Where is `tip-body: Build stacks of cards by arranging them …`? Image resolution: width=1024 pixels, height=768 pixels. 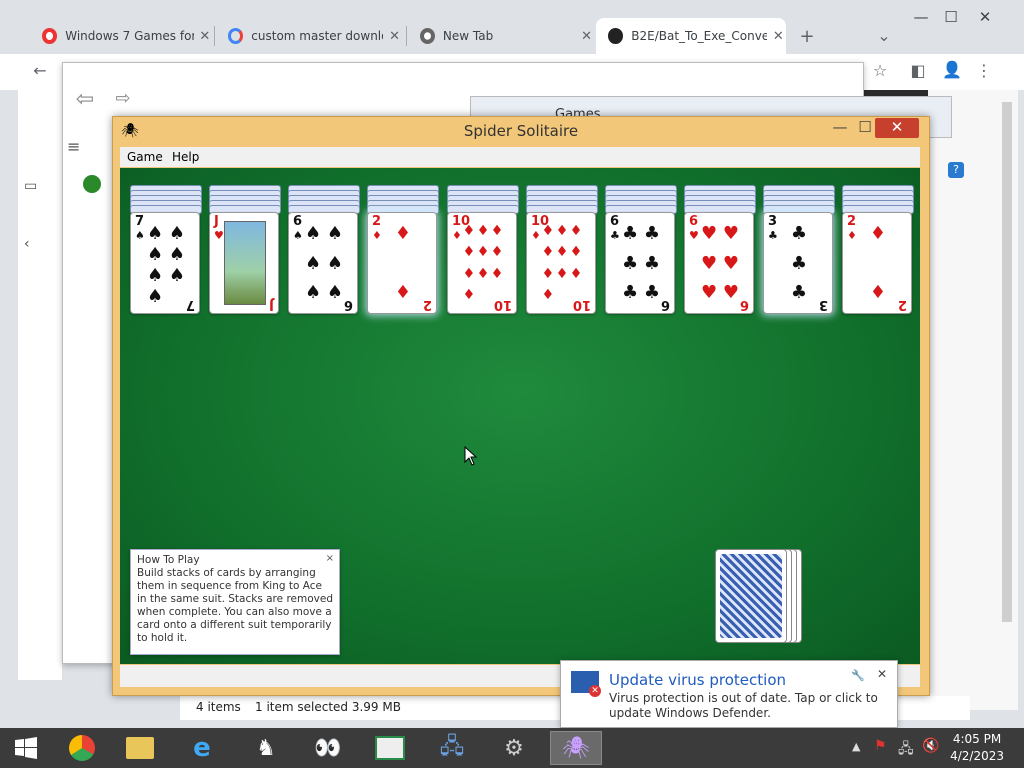
tip-body: Build stacks of cards by arranging them … is located at coordinates (235, 605).